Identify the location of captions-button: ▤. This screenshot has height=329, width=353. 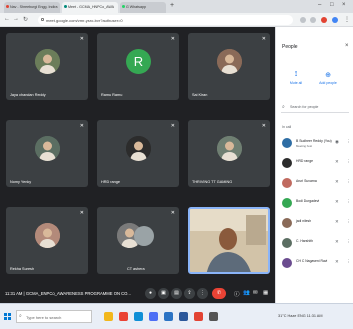
(176, 293).